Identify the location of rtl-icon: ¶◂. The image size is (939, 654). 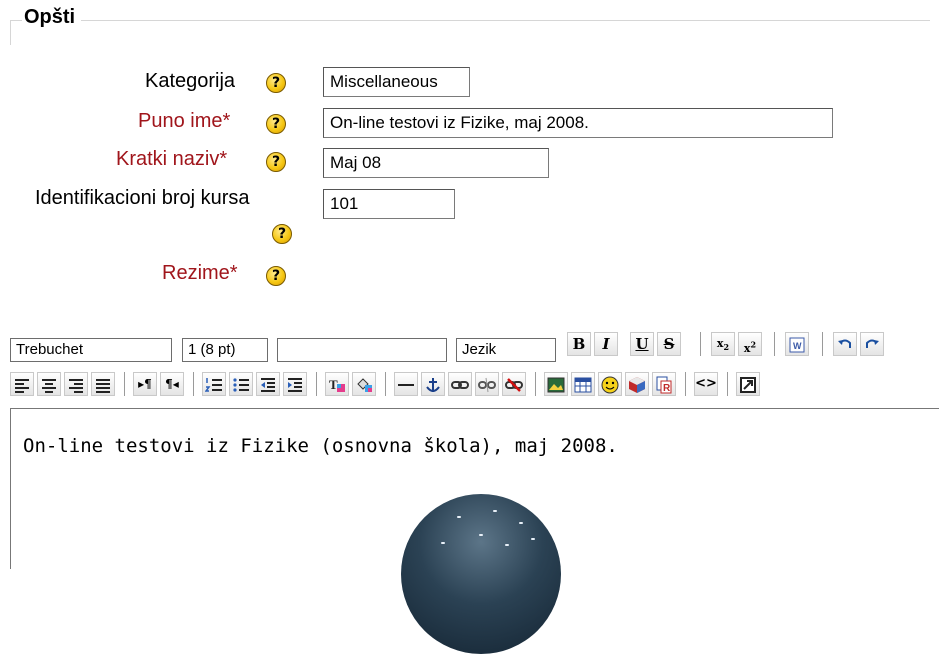
(172, 384).